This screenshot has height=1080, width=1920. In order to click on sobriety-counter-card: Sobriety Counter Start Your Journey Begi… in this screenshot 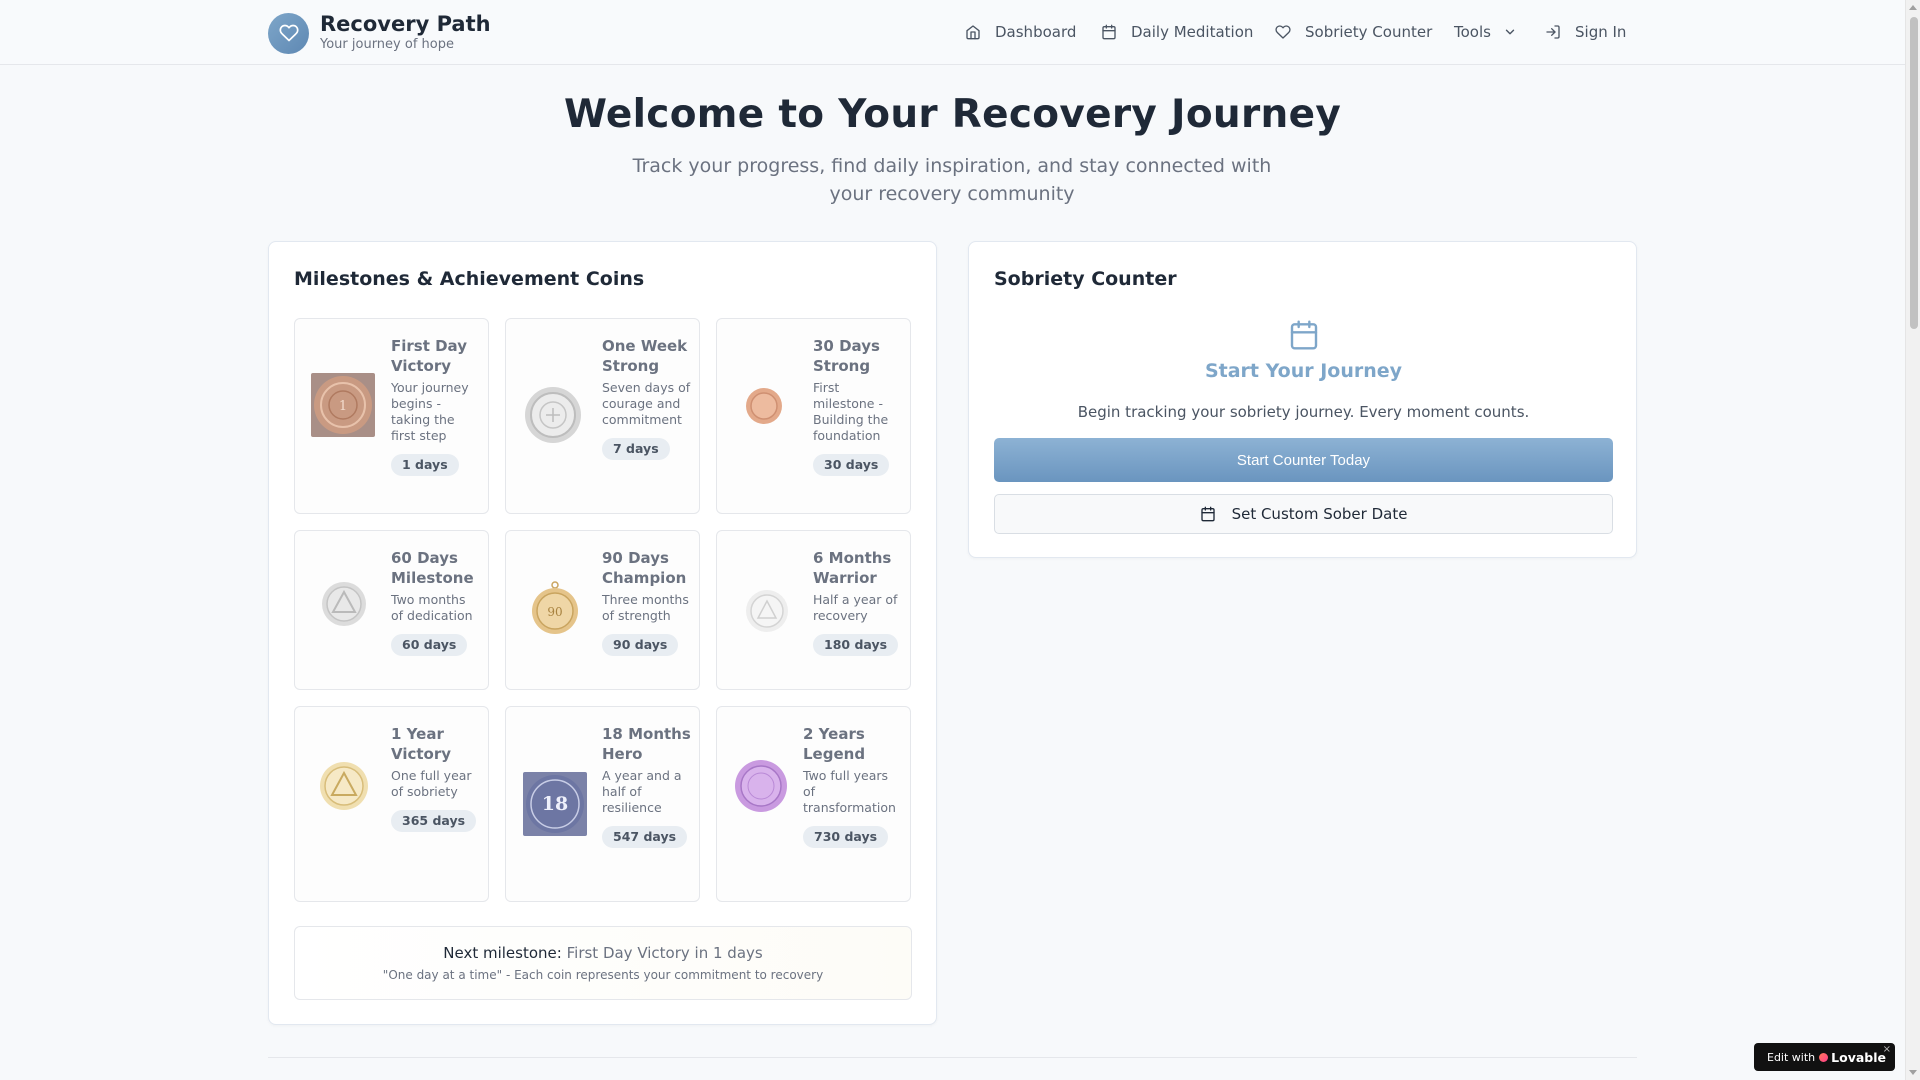, I will do `click(1302, 399)`.